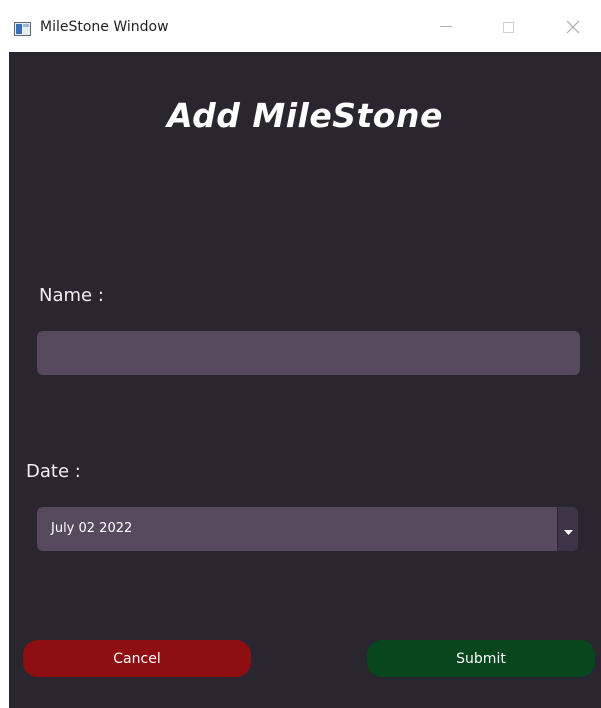 The height and width of the screenshot is (708, 601). I want to click on title-bar: MileStone Window, so click(300, 26).